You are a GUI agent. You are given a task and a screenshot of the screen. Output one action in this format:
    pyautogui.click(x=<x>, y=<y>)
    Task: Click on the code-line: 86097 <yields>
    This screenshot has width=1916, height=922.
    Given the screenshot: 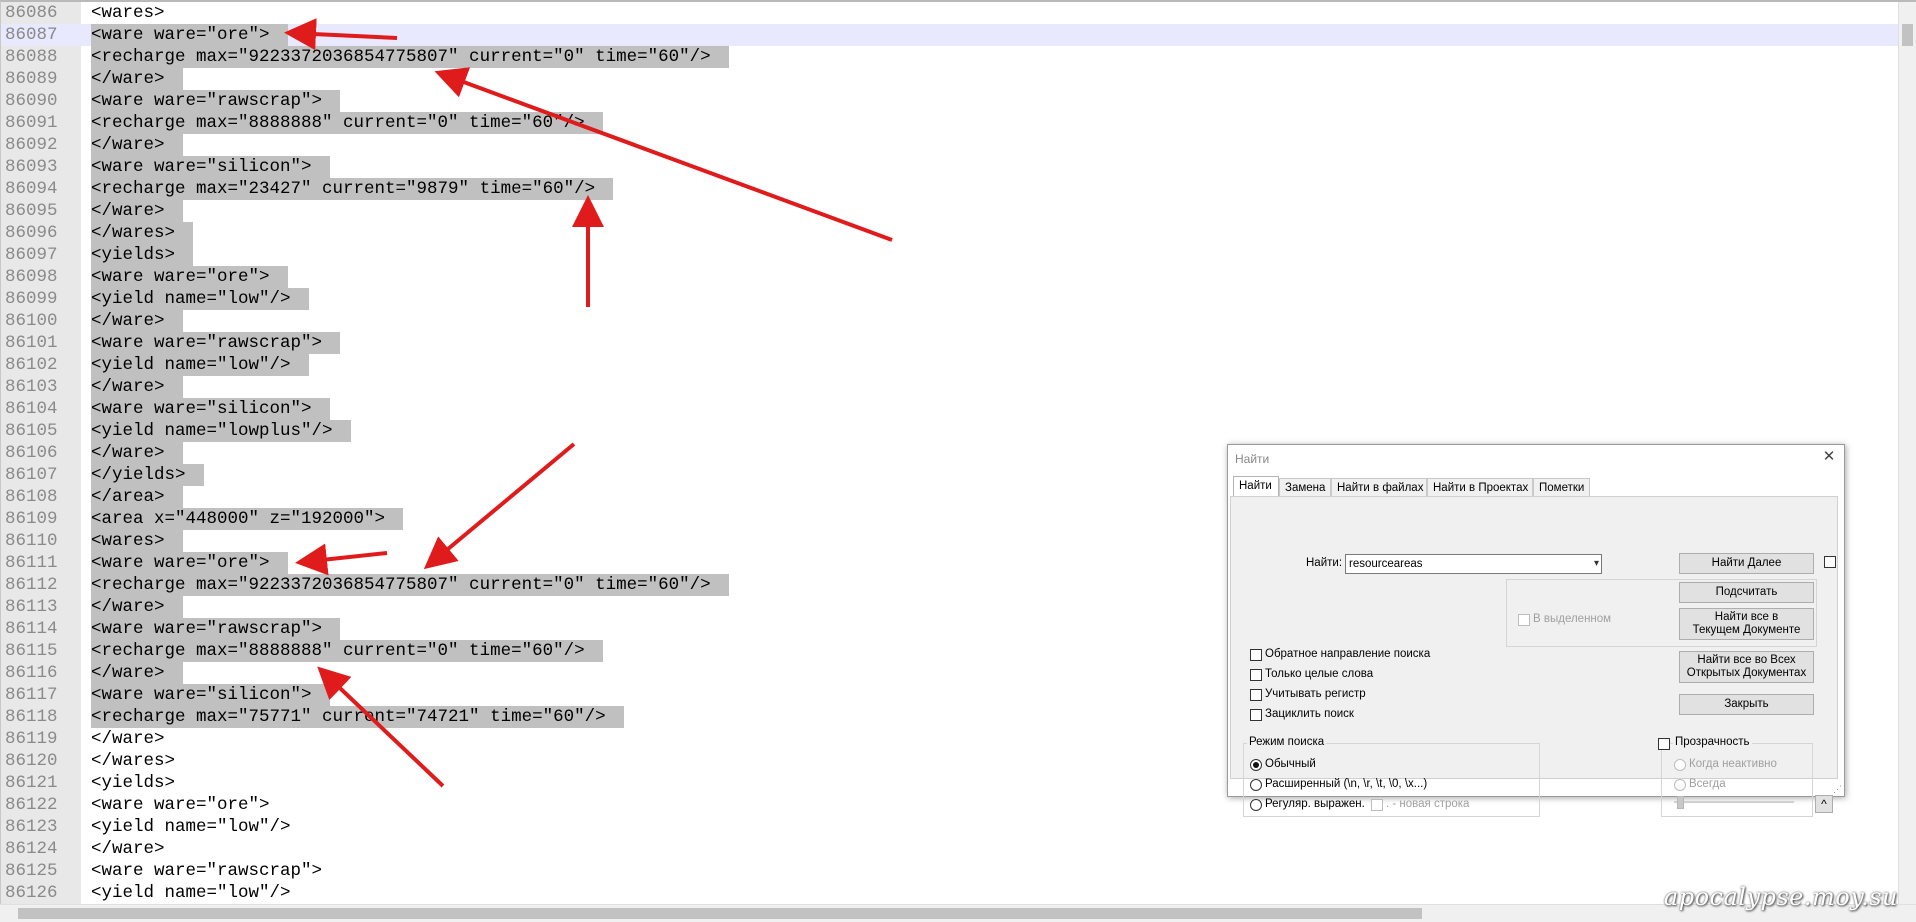 What is the action you would take?
    pyautogui.click(x=958, y=255)
    